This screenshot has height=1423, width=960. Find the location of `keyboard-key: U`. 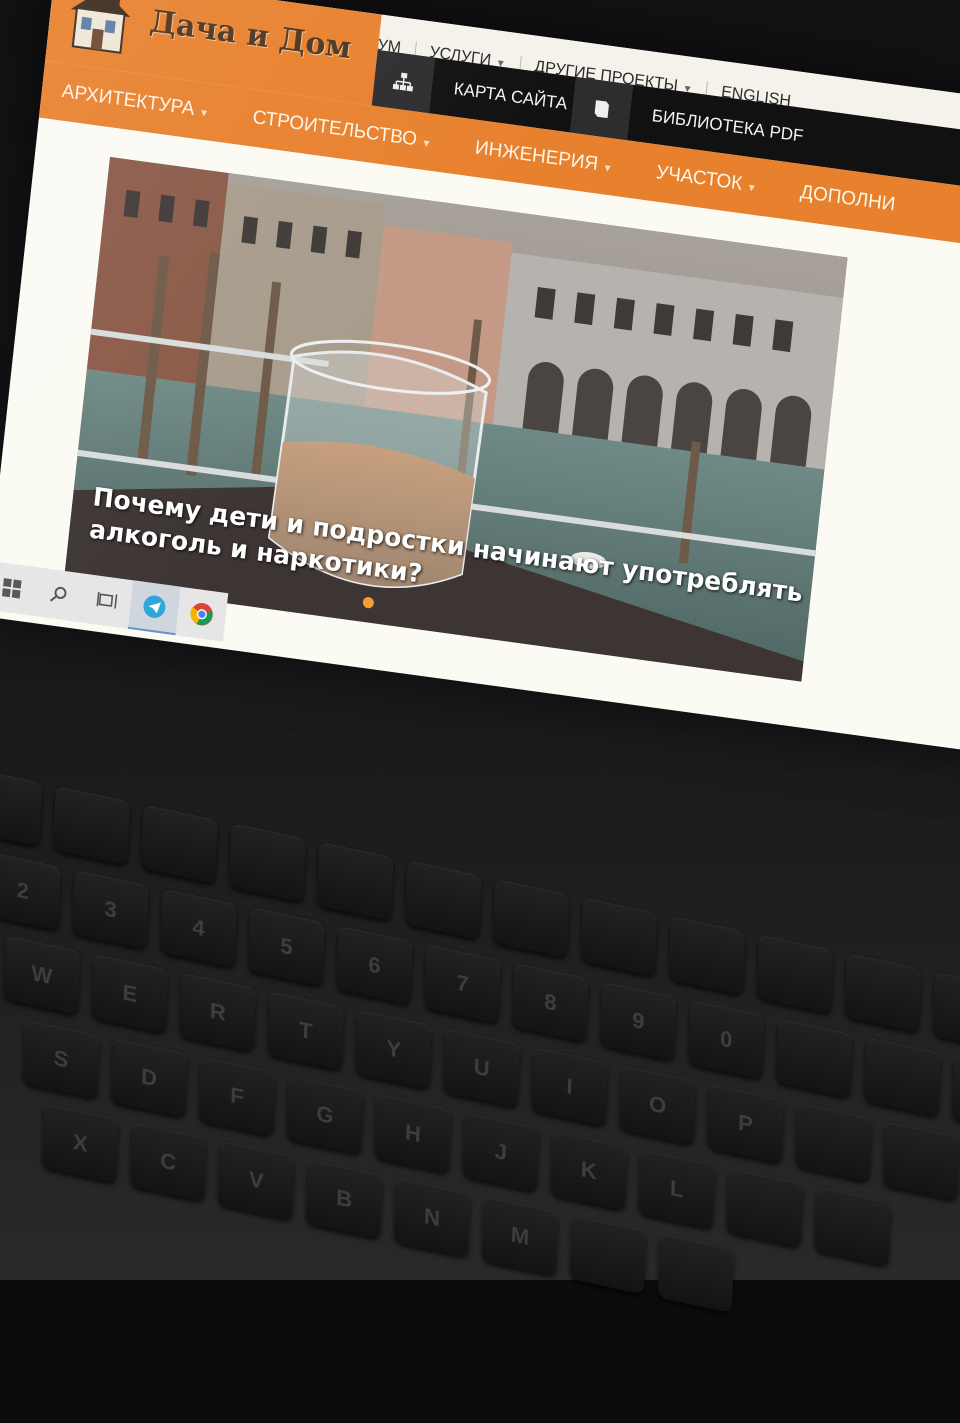

keyboard-key: U is located at coordinates (481, 1068).